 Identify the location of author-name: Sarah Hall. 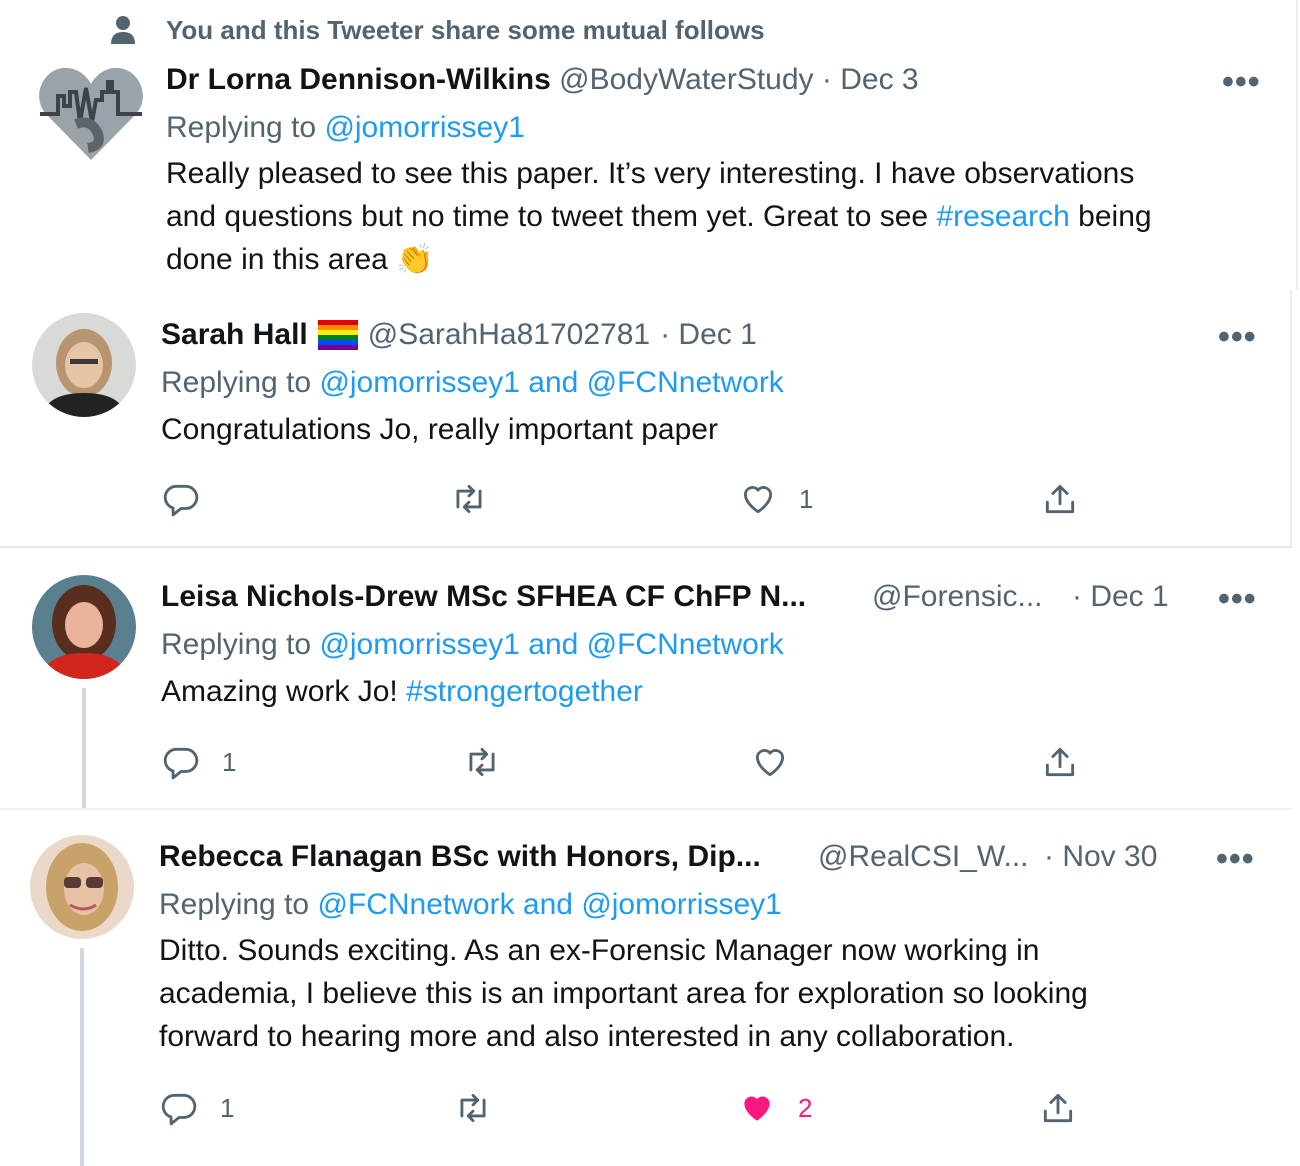
(234, 335).